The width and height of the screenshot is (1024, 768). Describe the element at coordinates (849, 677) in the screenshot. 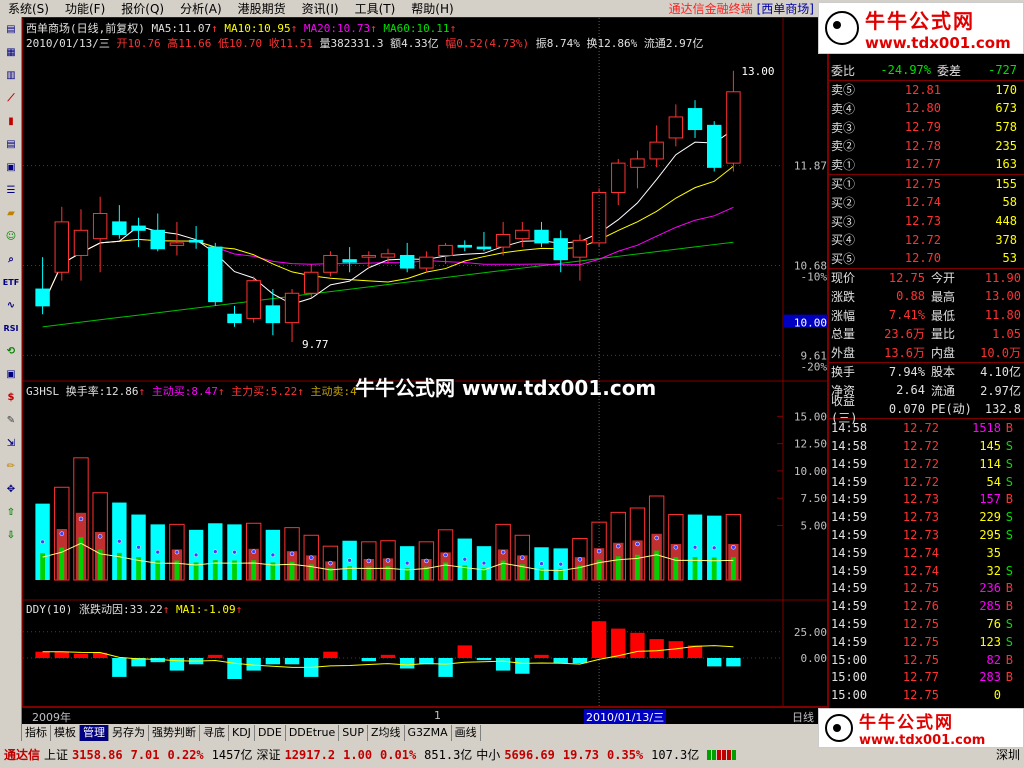

I see `tick-time: 15:00` at that location.